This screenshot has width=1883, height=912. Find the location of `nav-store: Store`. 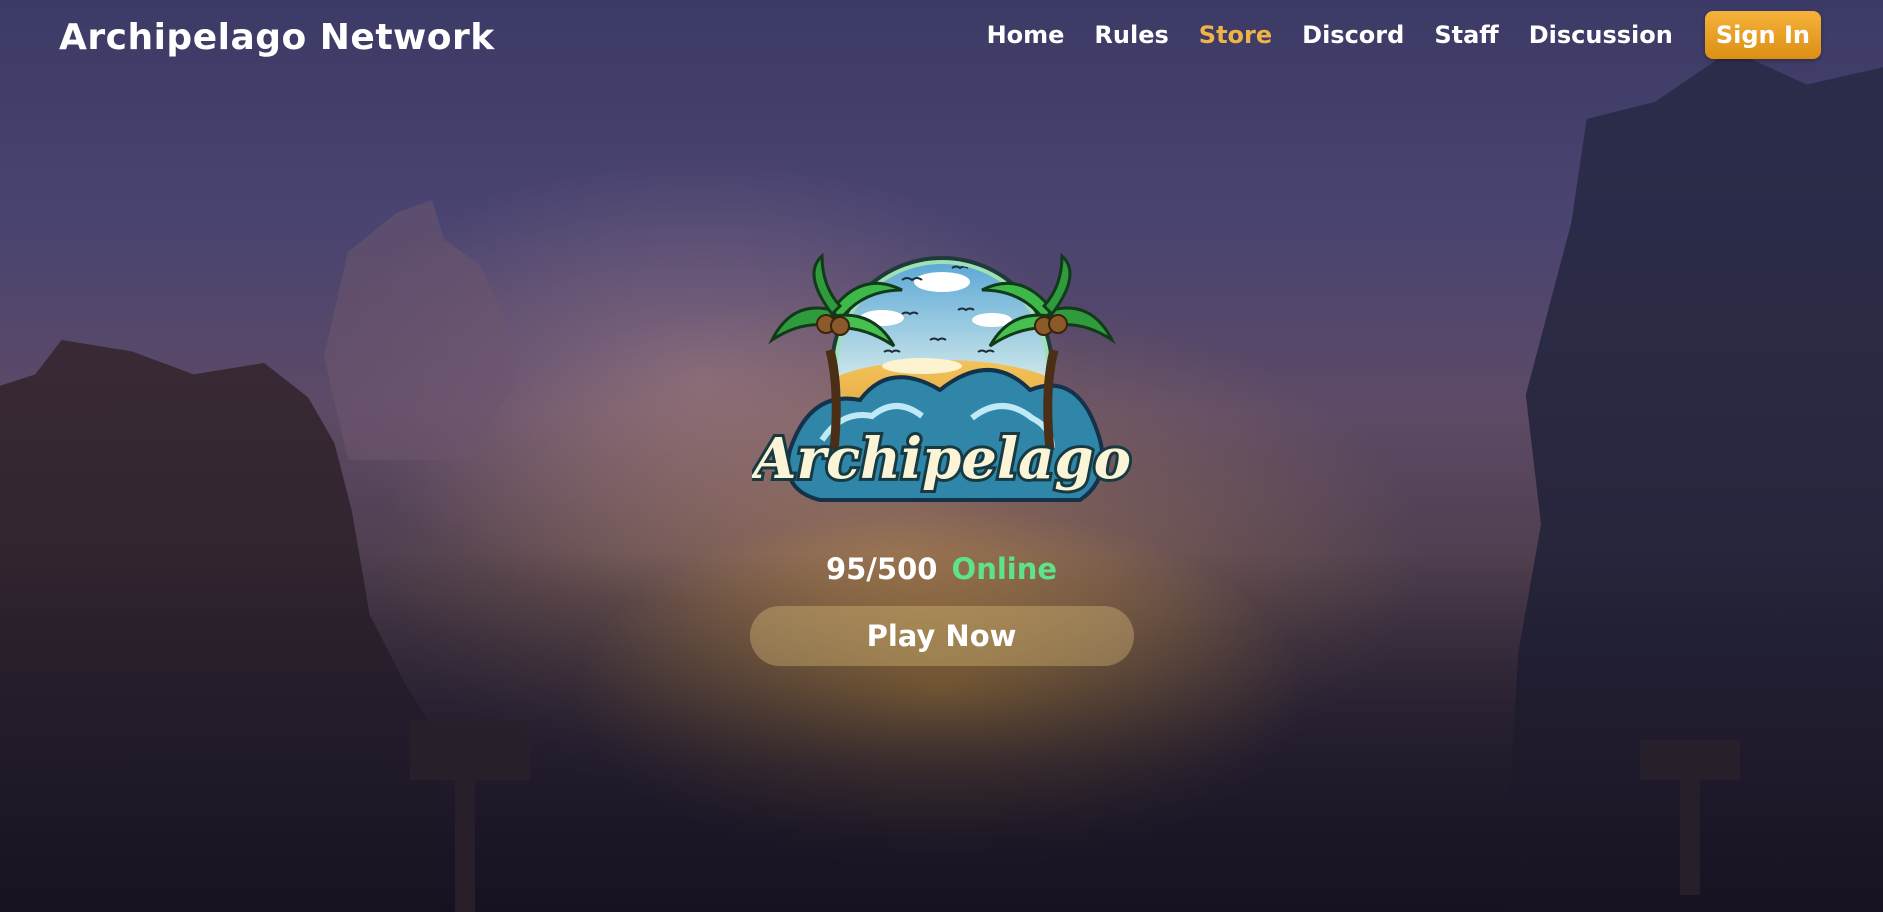

nav-store: Store is located at coordinates (1235, 35).